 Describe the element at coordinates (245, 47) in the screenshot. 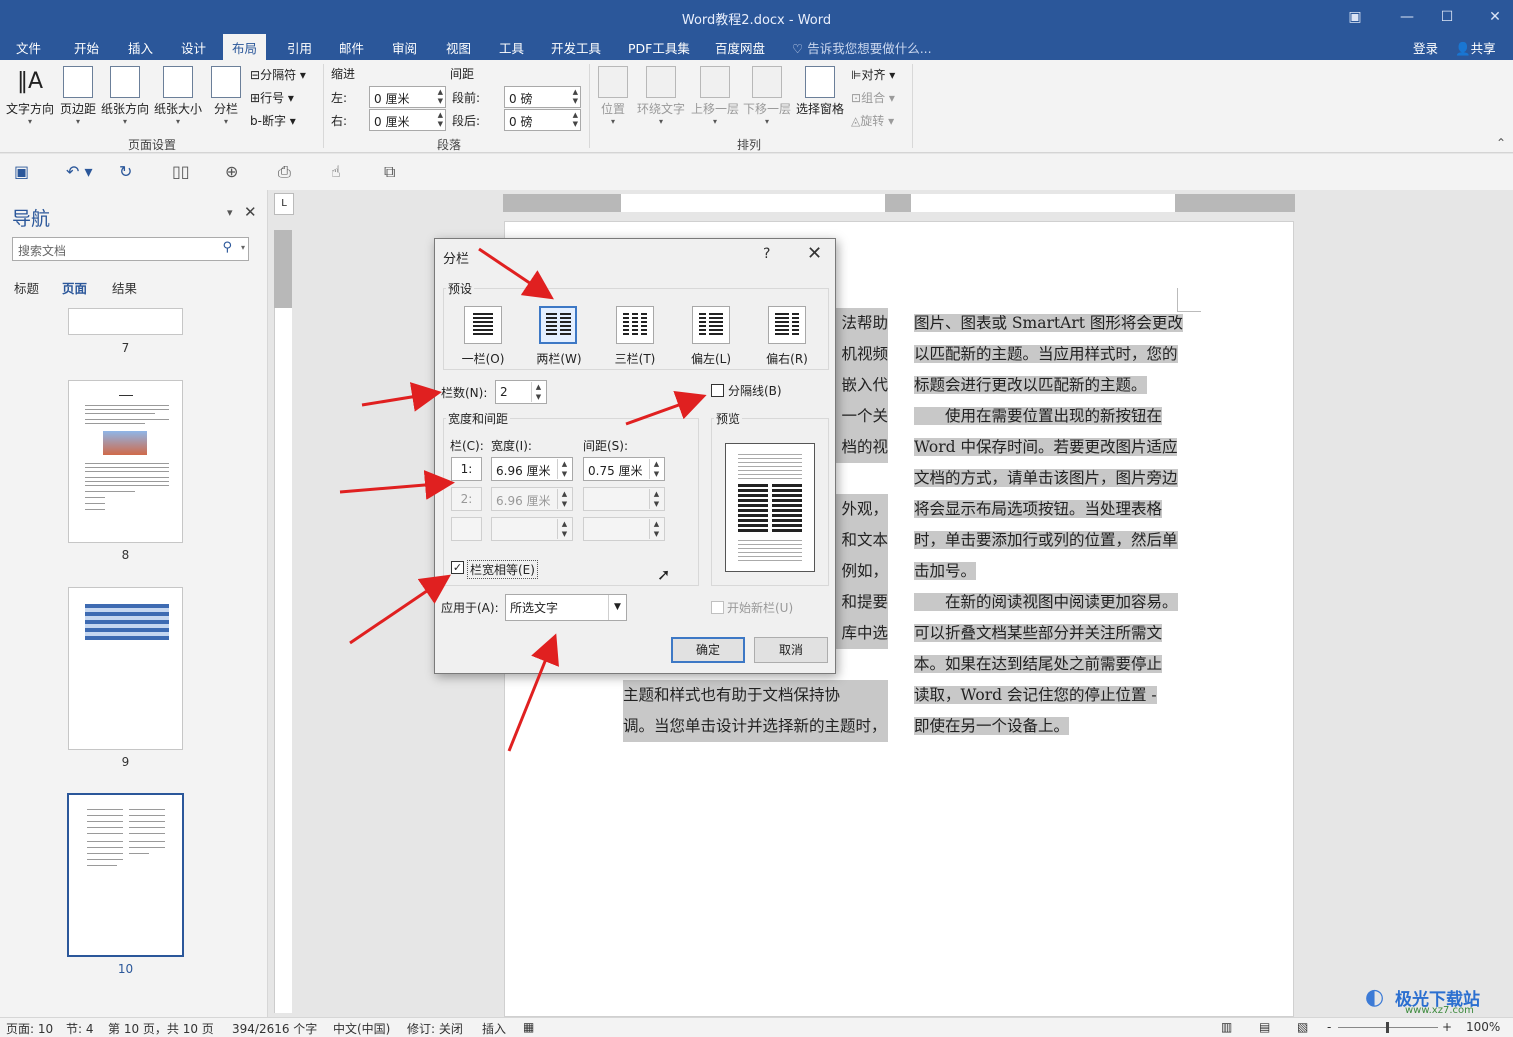

I see `tab-layout: 布局` at that location.